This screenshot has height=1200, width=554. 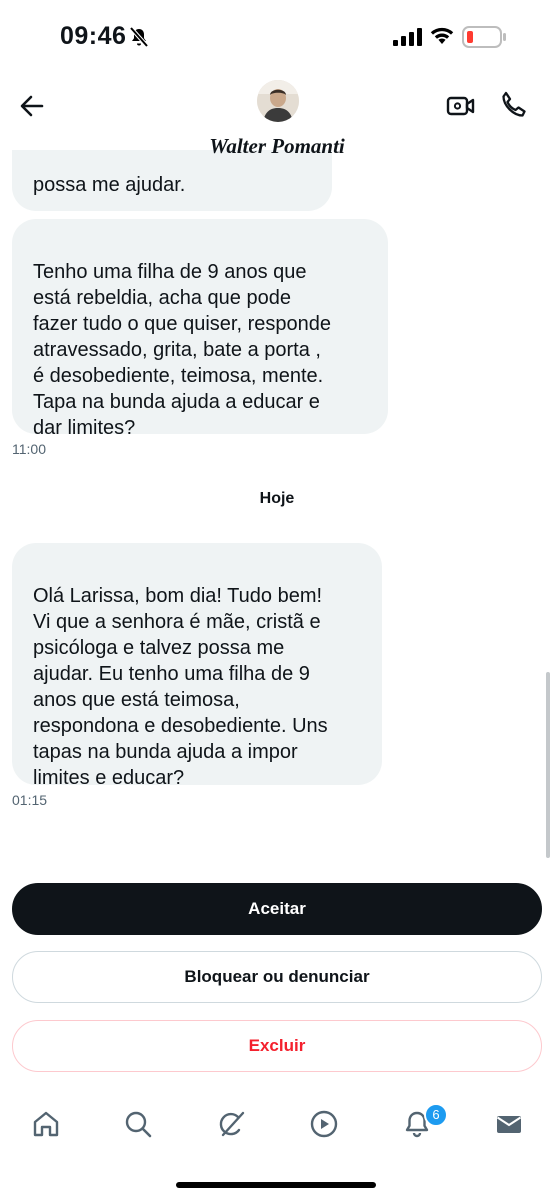 I want to click on accept-button: Aceitar, so click(x=277, y=909).